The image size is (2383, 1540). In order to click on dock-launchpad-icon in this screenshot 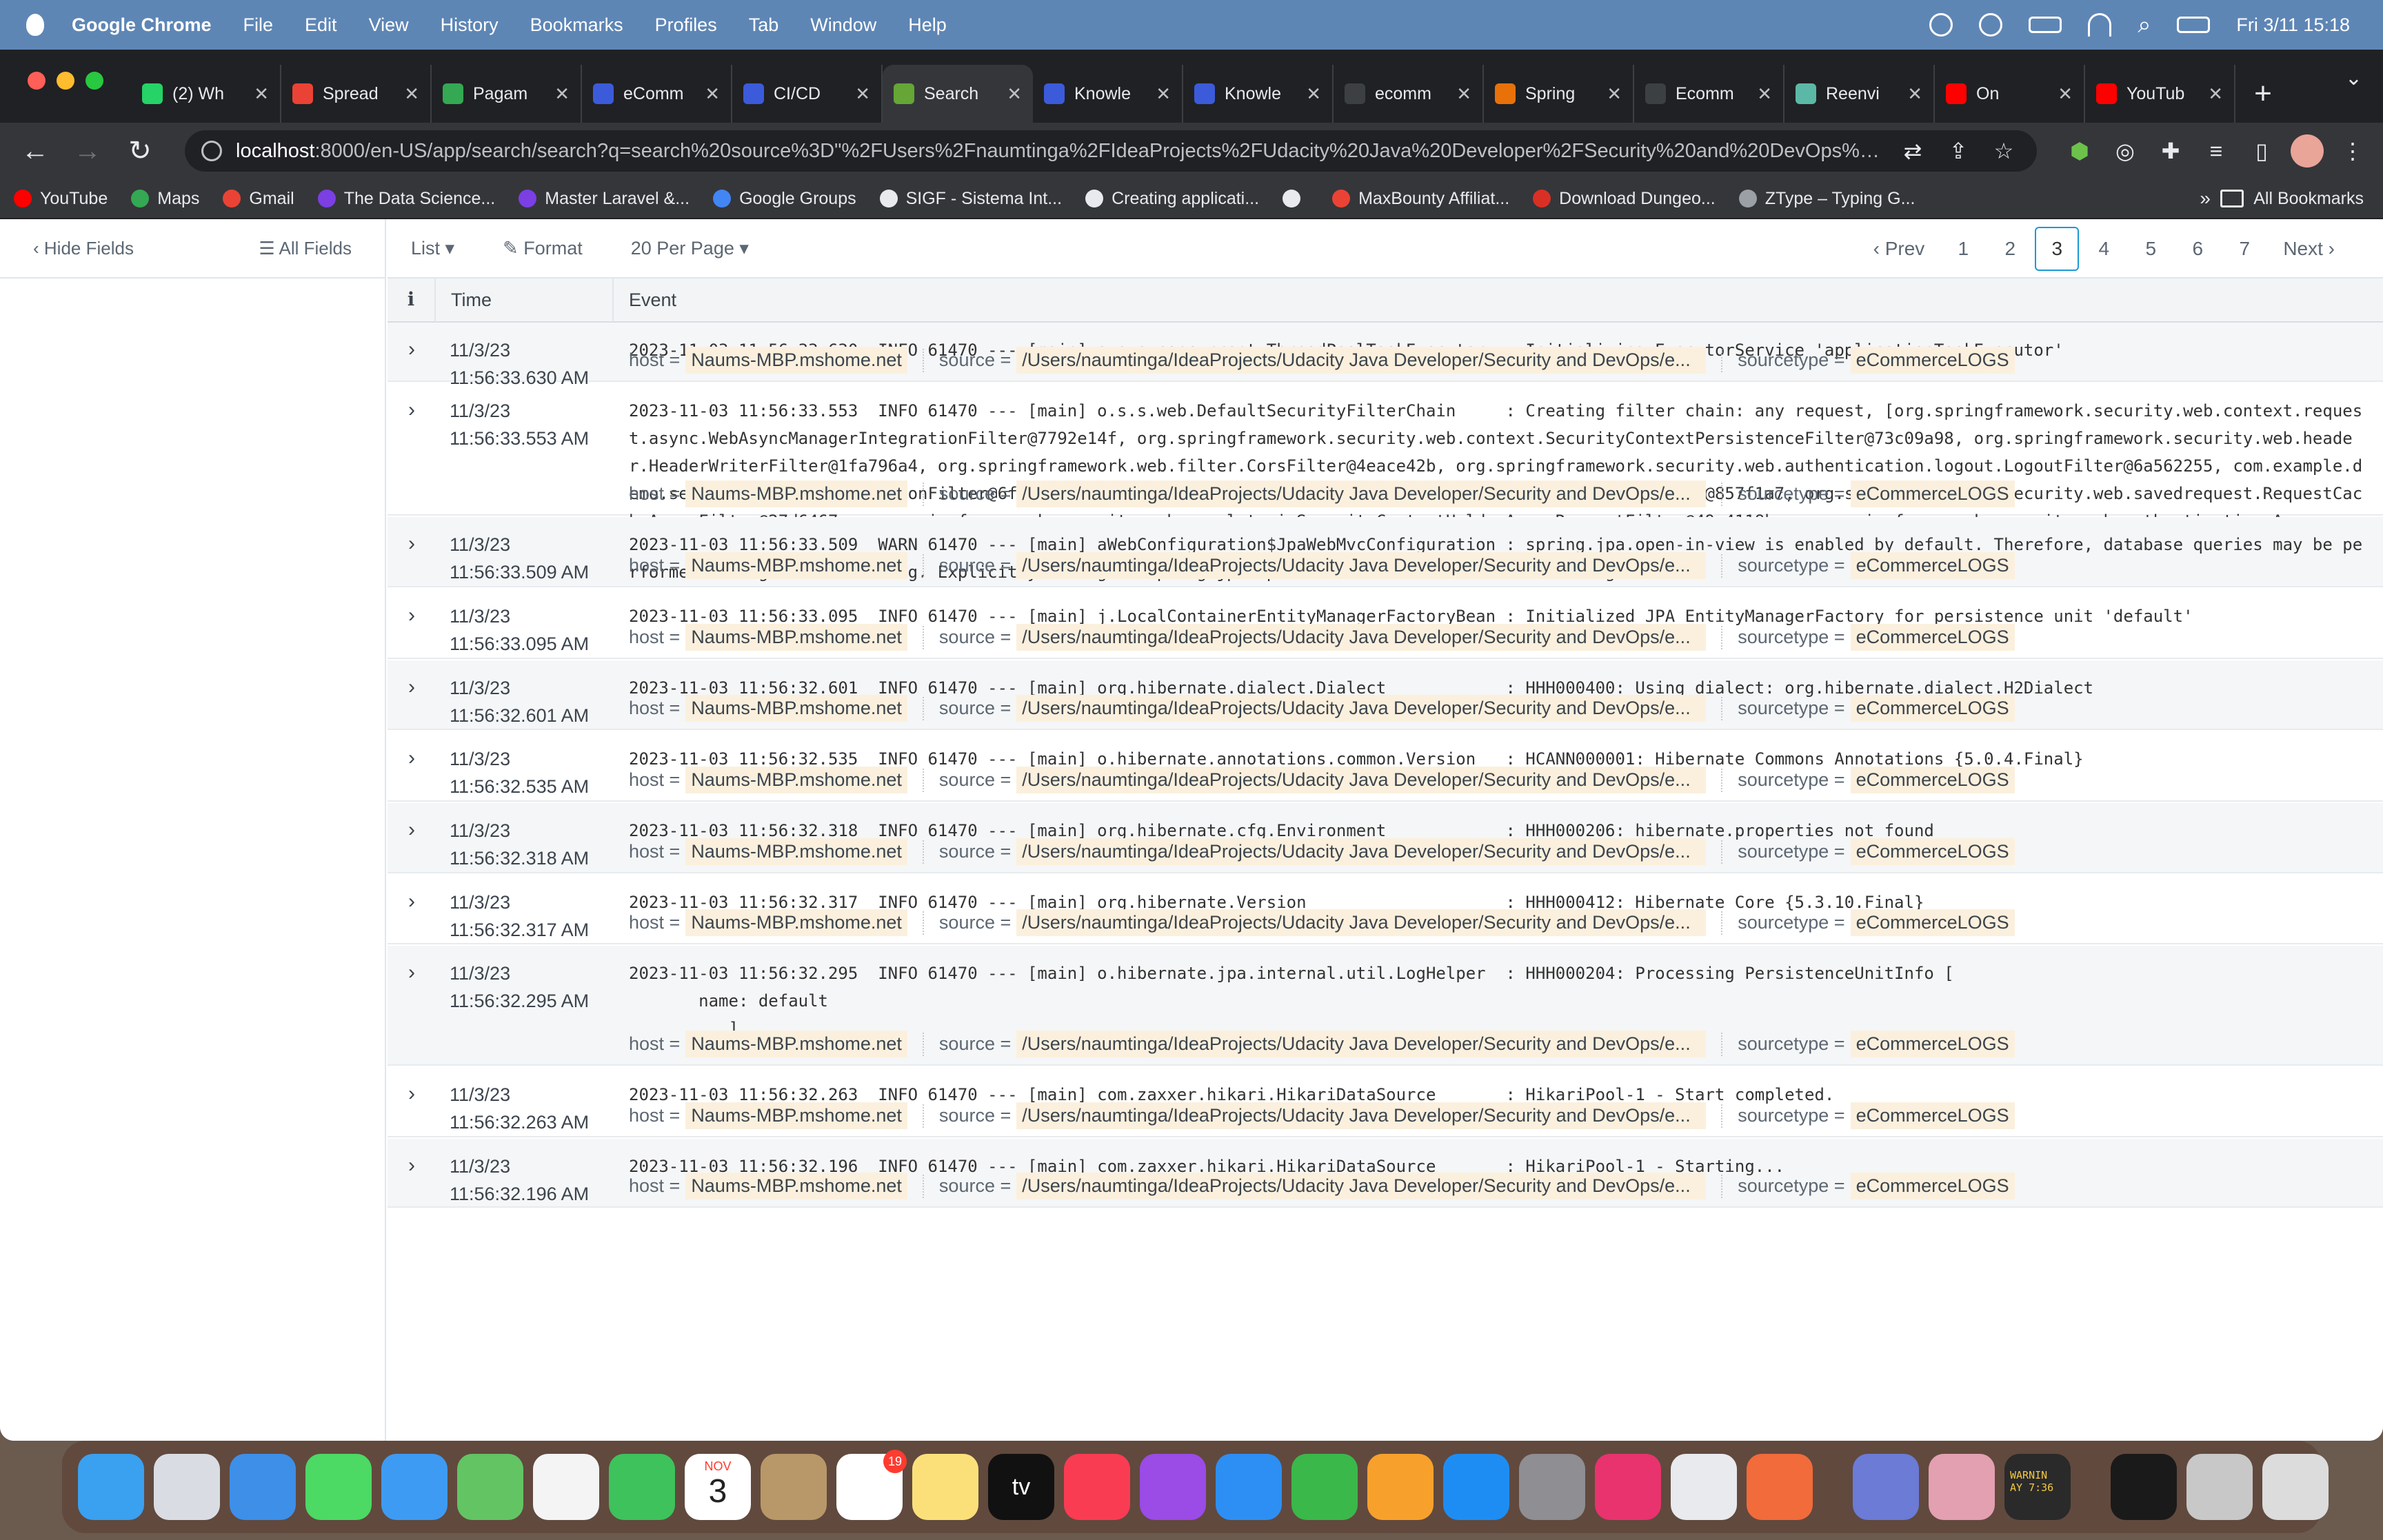, I will do `click(187, 1487)`.